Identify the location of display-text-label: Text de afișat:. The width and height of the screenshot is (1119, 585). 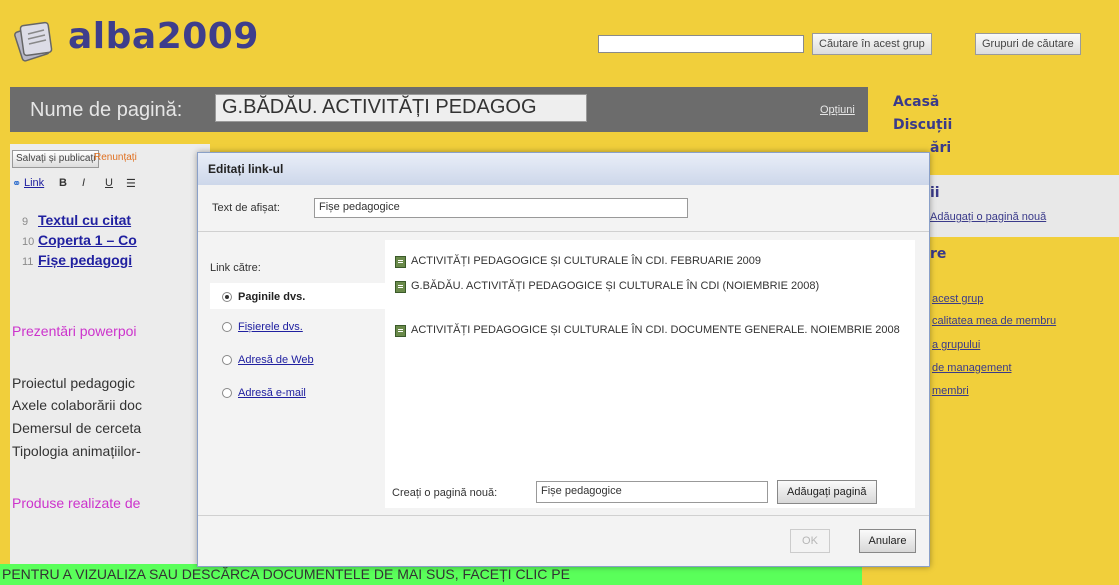
(246, 208).